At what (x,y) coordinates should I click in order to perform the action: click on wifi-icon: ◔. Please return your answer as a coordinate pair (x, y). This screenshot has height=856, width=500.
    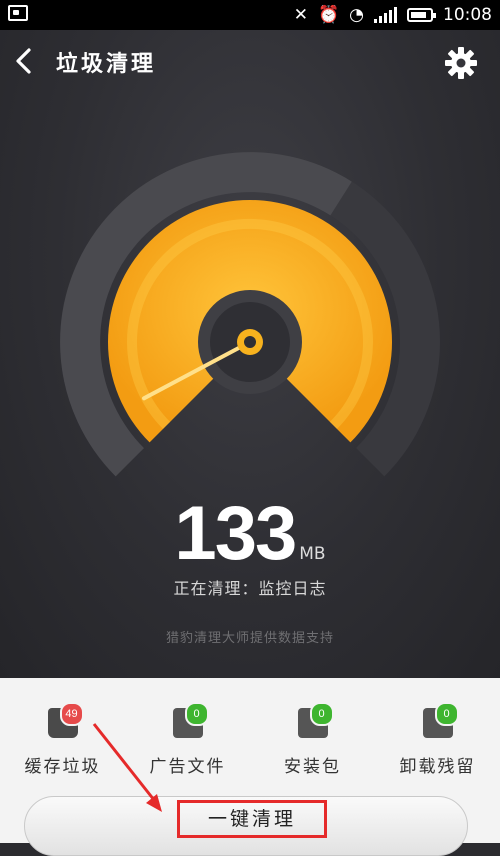
    Looking at the image, I should click on (356, 15).